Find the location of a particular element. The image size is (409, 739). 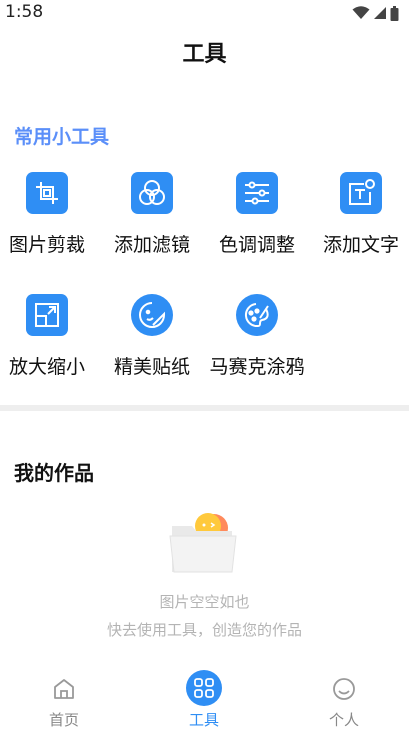

tool-resize: 放大缩小 is located at coordinates (48, 336).